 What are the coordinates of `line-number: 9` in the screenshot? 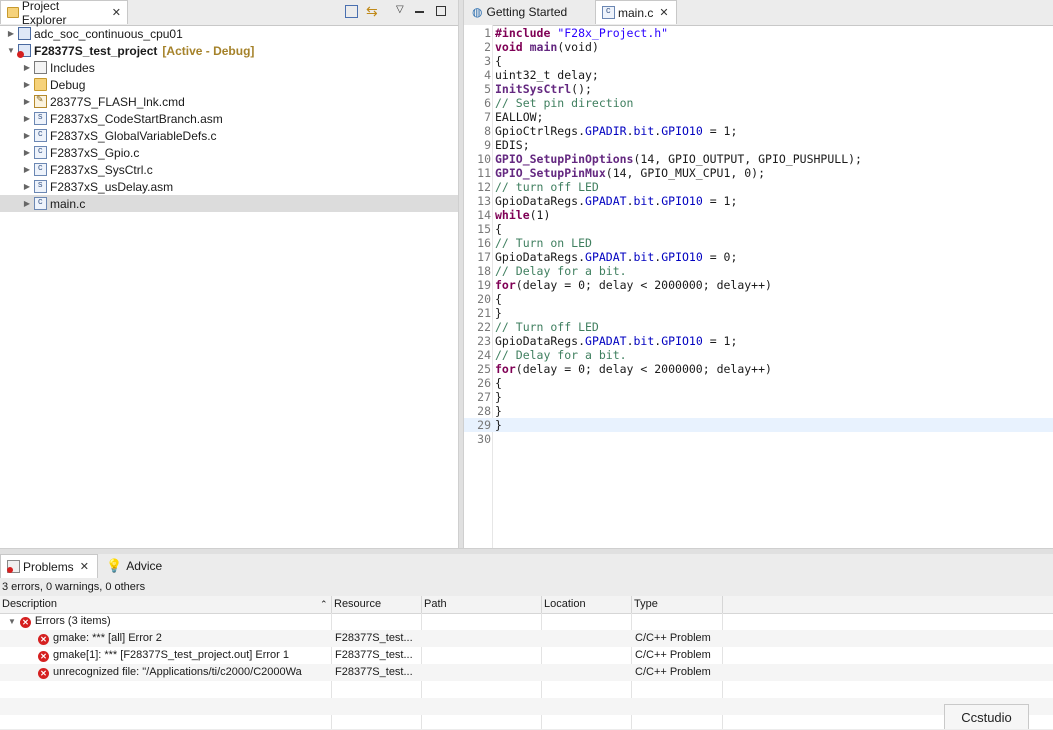 It's located at (487, 145).